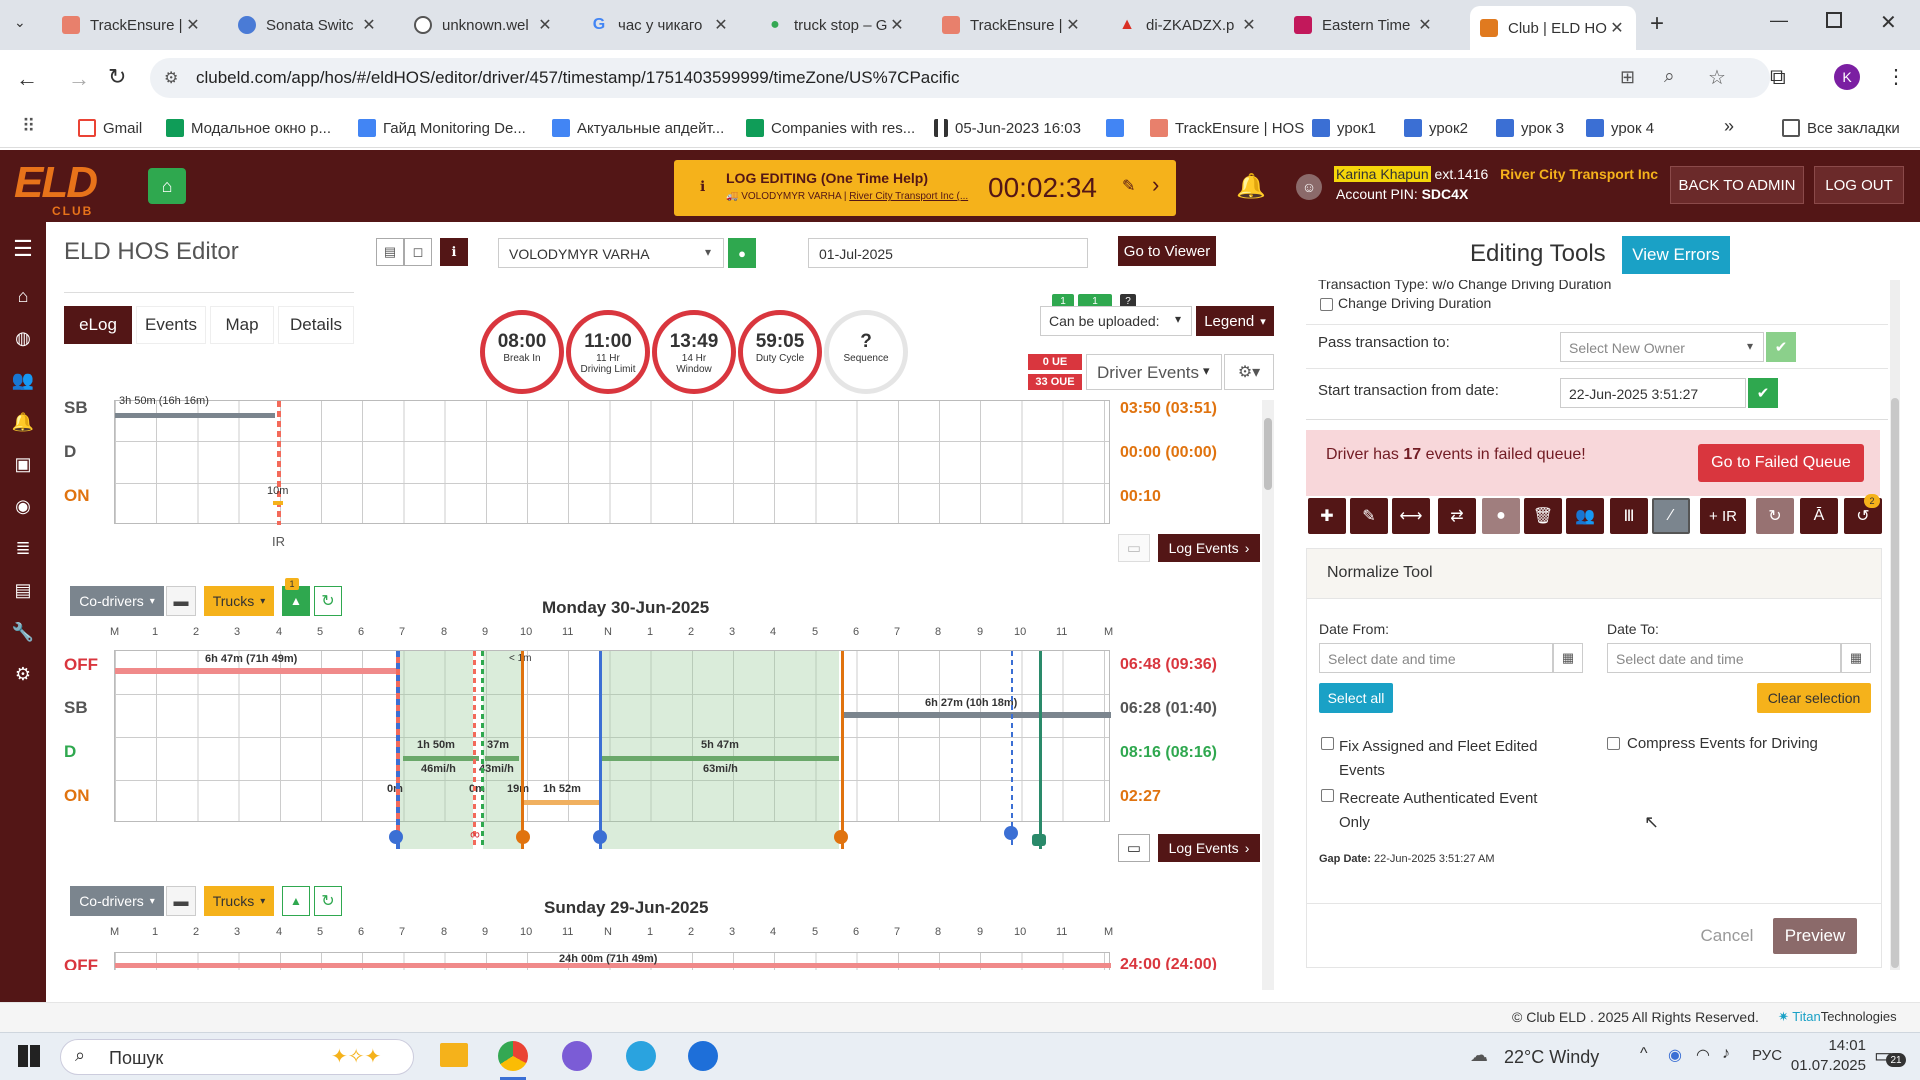 The image size is (1920, 1080). I want to click on id-card-icon: ▤, so click(23, 591).